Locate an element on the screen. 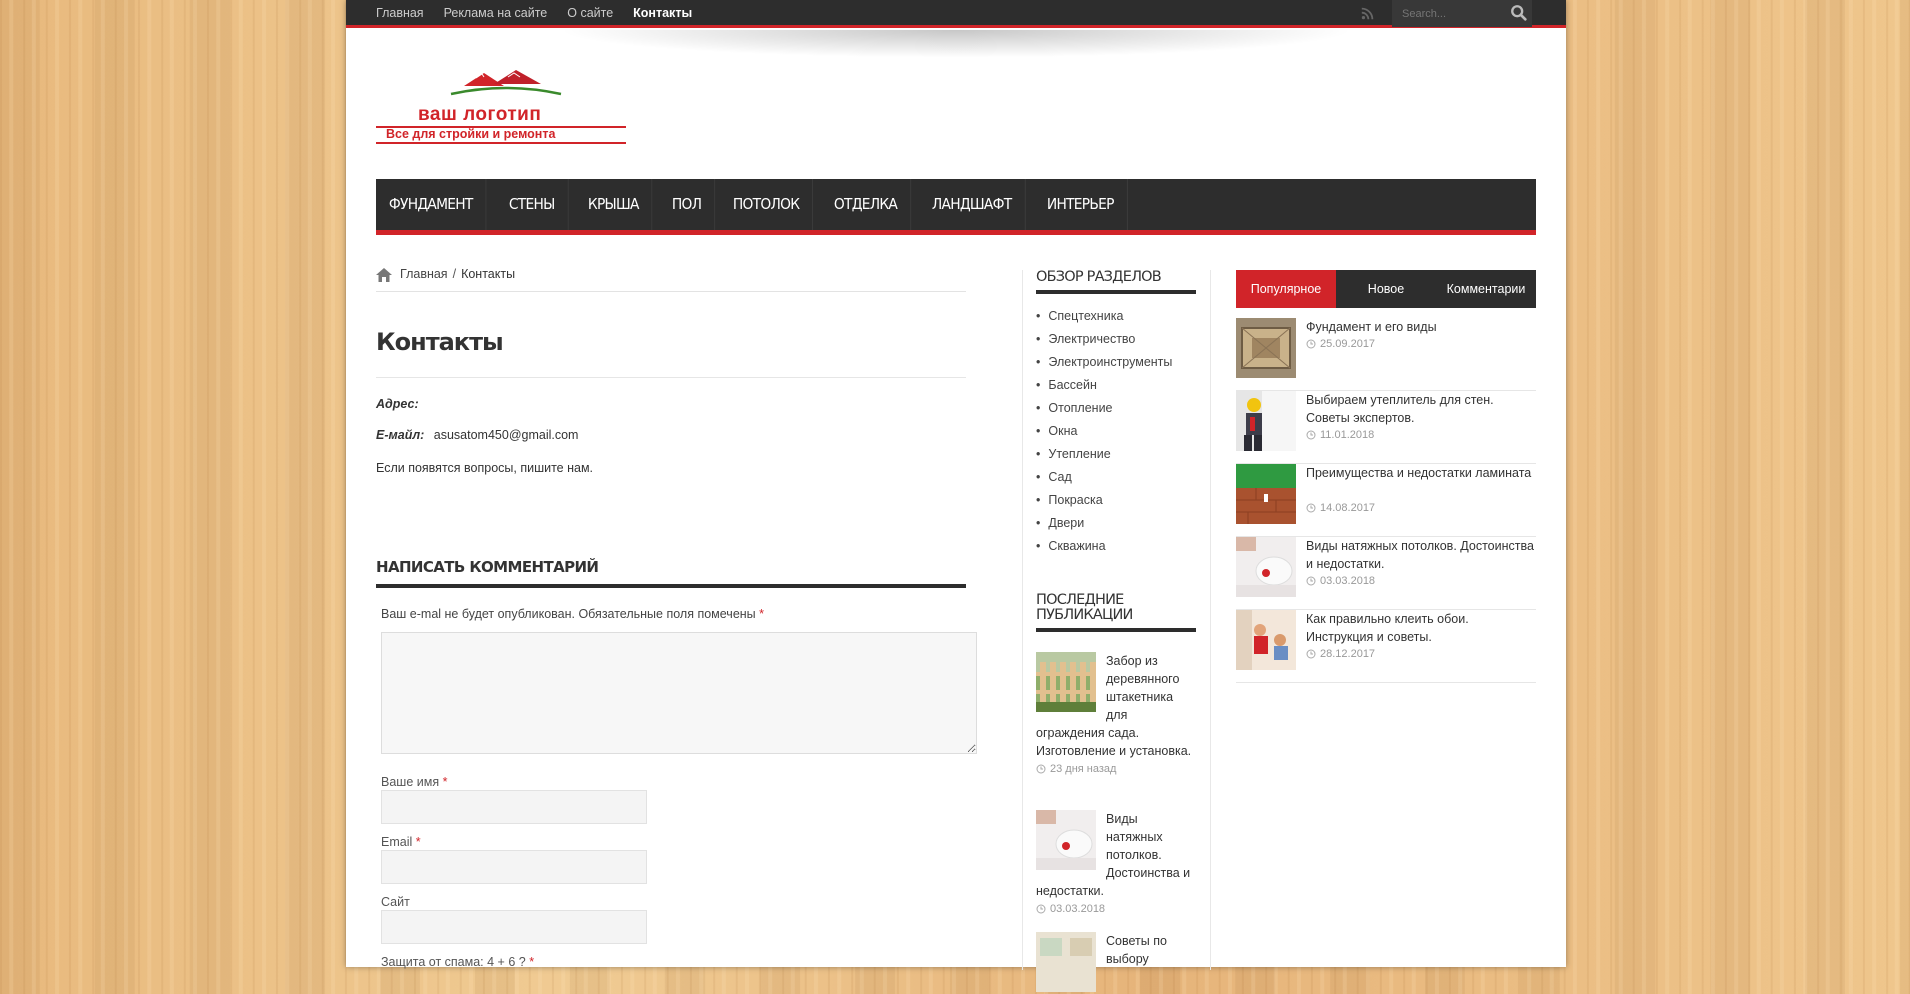 This screenshot has width=1910, height=994. recent-widget-title: ПОСЛЕДНИЕ ПУБЛИКАЦИИ is located at coordinates (1116, 612).